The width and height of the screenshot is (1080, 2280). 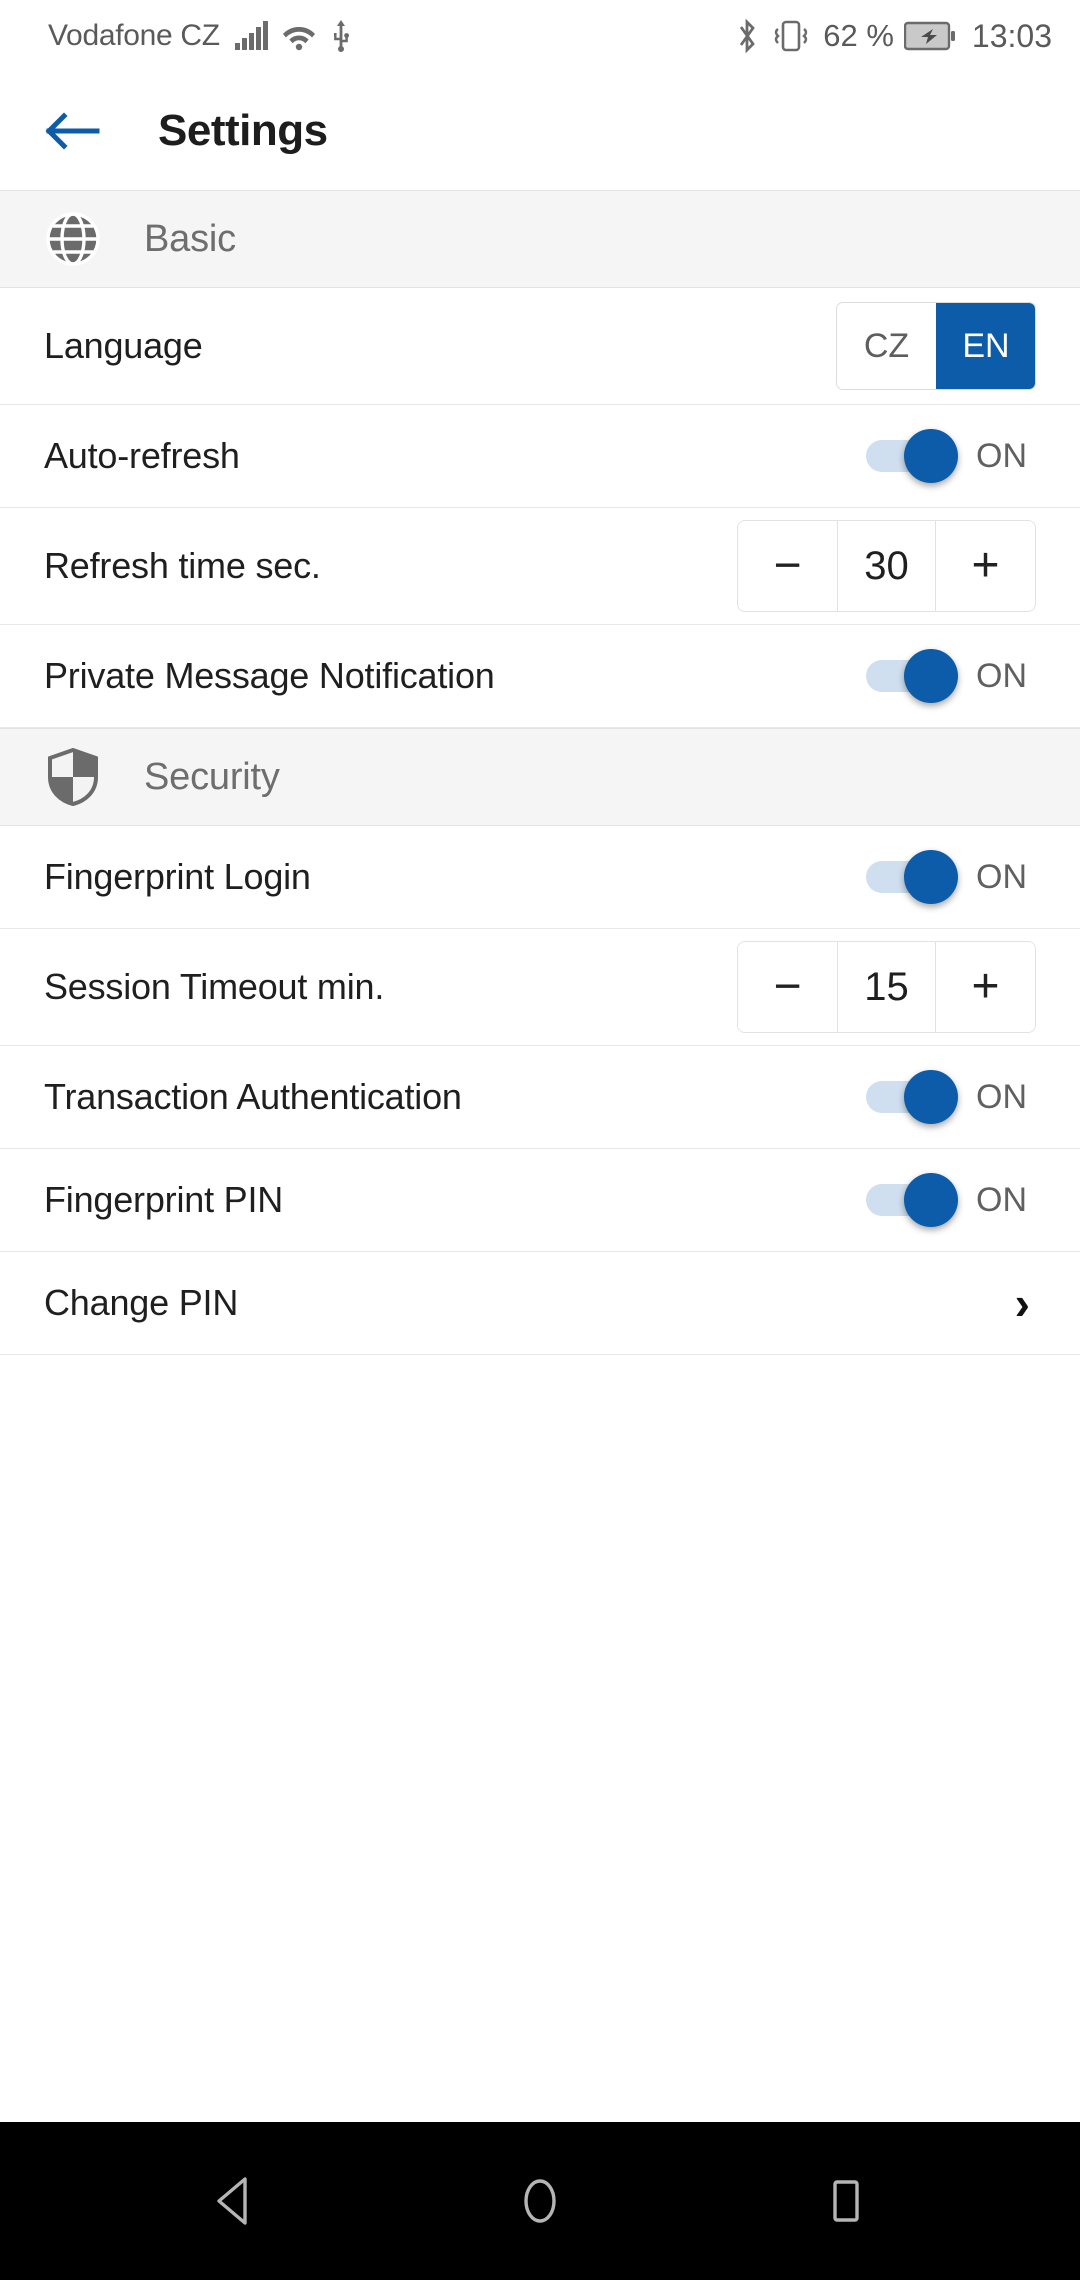 What do you see at coordinates (1001, 675) in the screenshot?
I see `private-message-notification-state-label: ON` at bounding box center [1001, 675].